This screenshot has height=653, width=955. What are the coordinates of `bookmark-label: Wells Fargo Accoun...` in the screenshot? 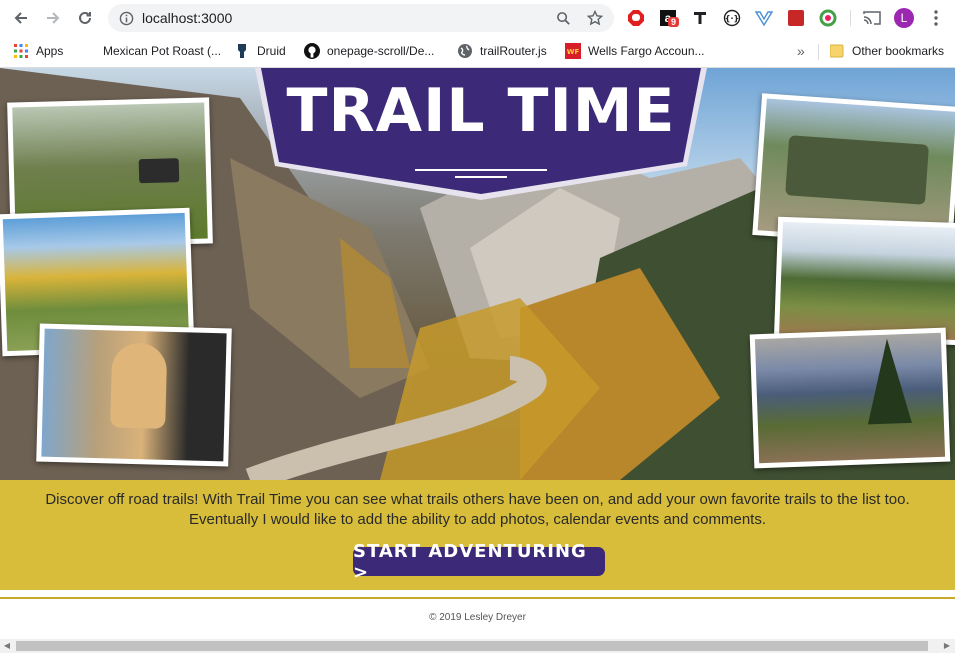 It's located at (646, 51).